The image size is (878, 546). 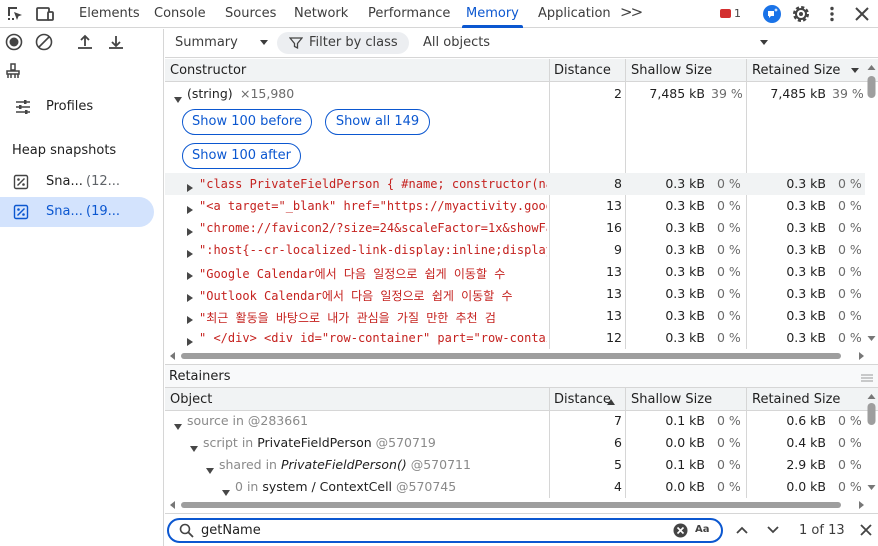 What do you see at coordinates (848, 93) in the screenshot?
I see `retained-size-percent: 39 %` at bounding box center [848, 93].